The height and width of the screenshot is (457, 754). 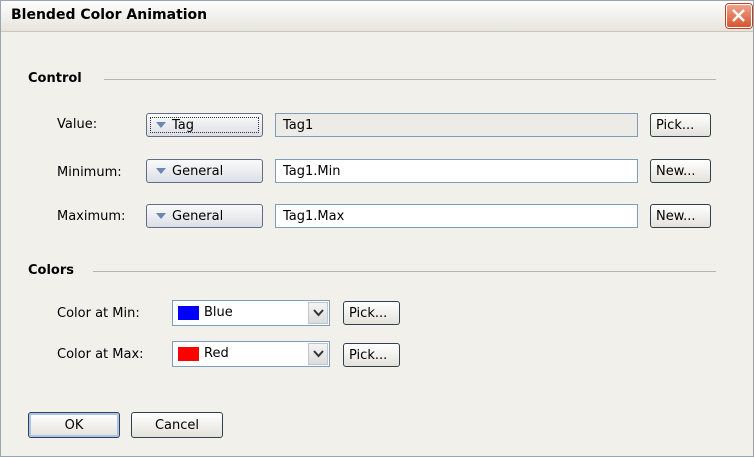 I want to click on maximum-type-button: General, so click(x=204, y=216).